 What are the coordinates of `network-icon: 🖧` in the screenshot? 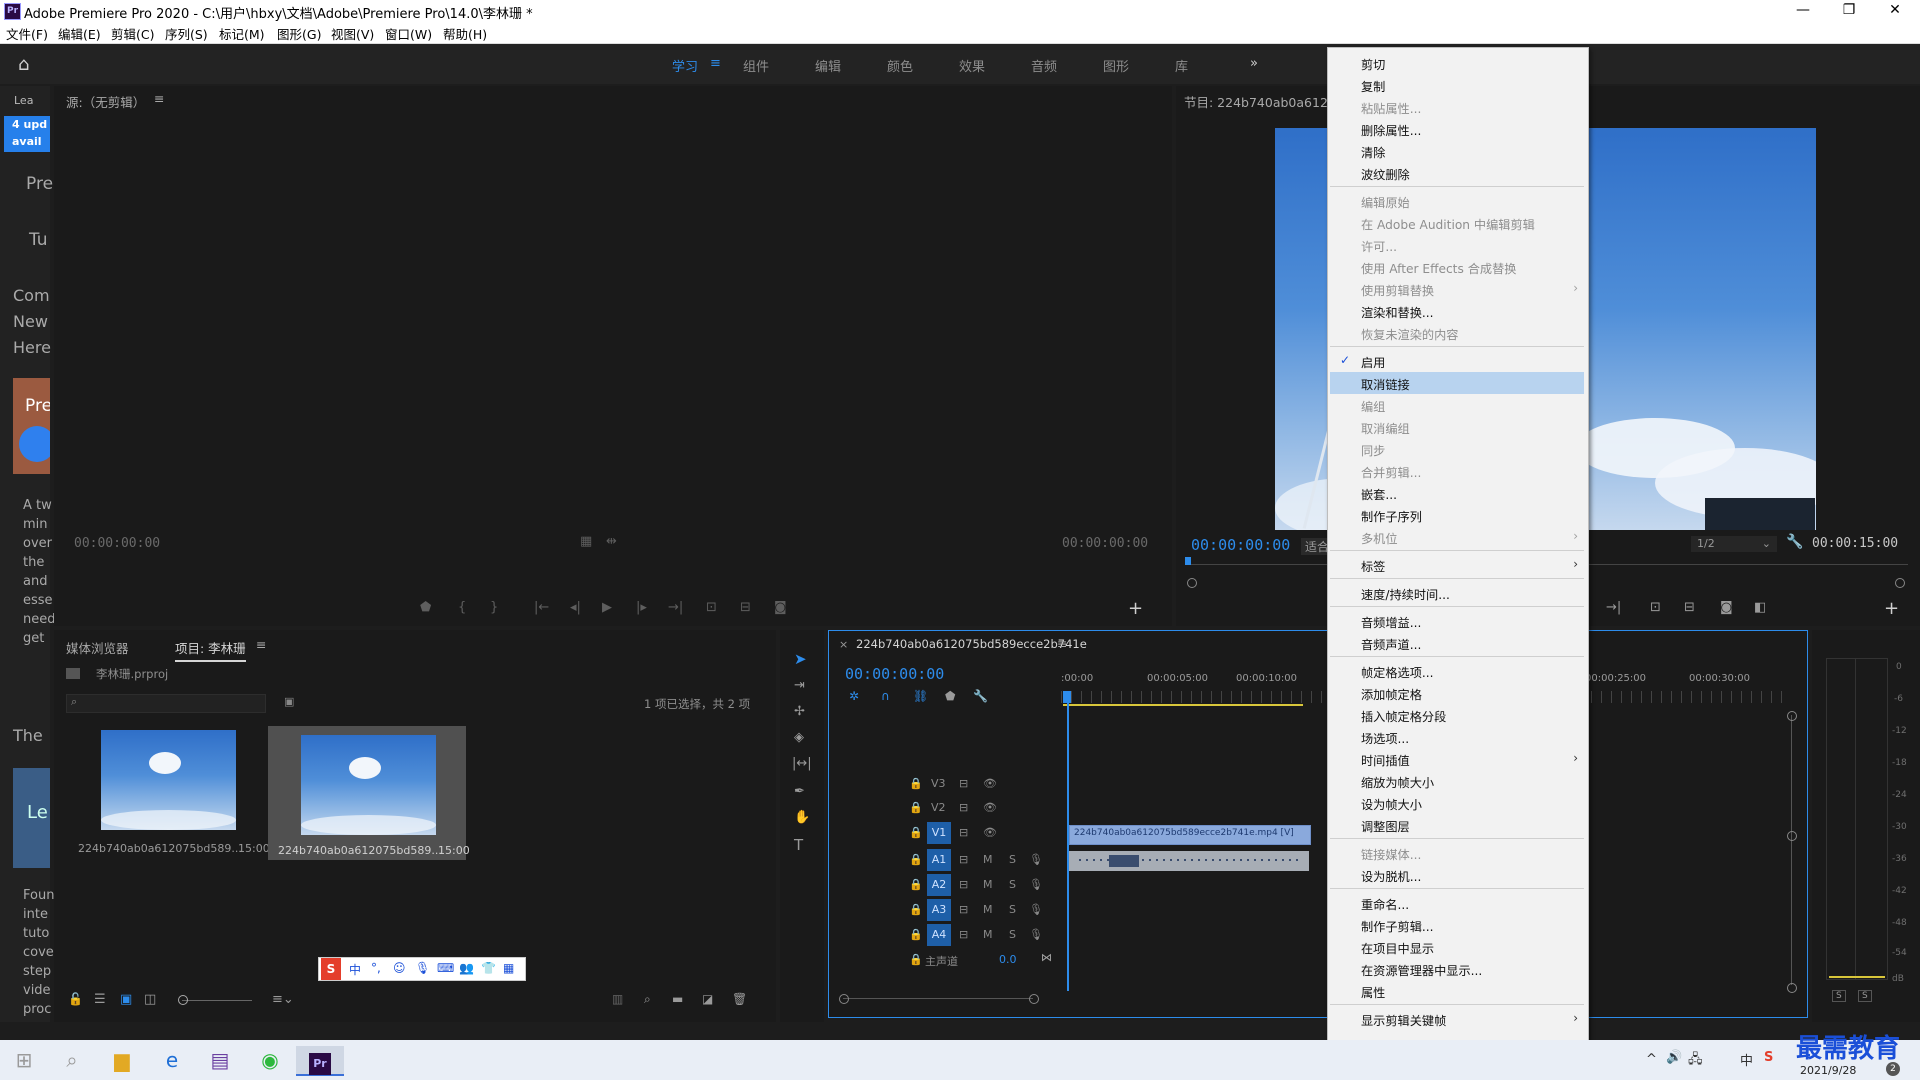 It's located at (1695, 1061).